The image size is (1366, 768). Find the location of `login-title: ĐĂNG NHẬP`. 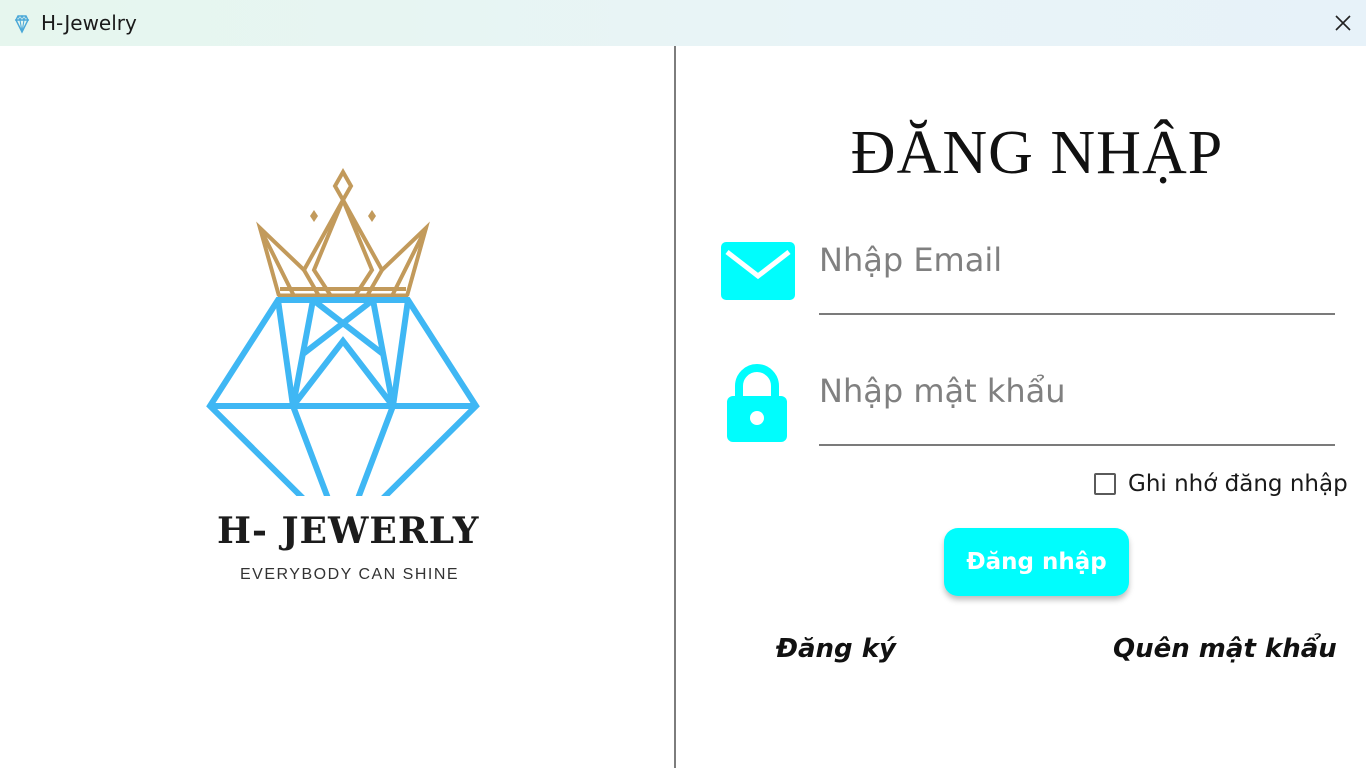

login-title: ĐĂNG NHẬP is located at coordinates (1037, 153).